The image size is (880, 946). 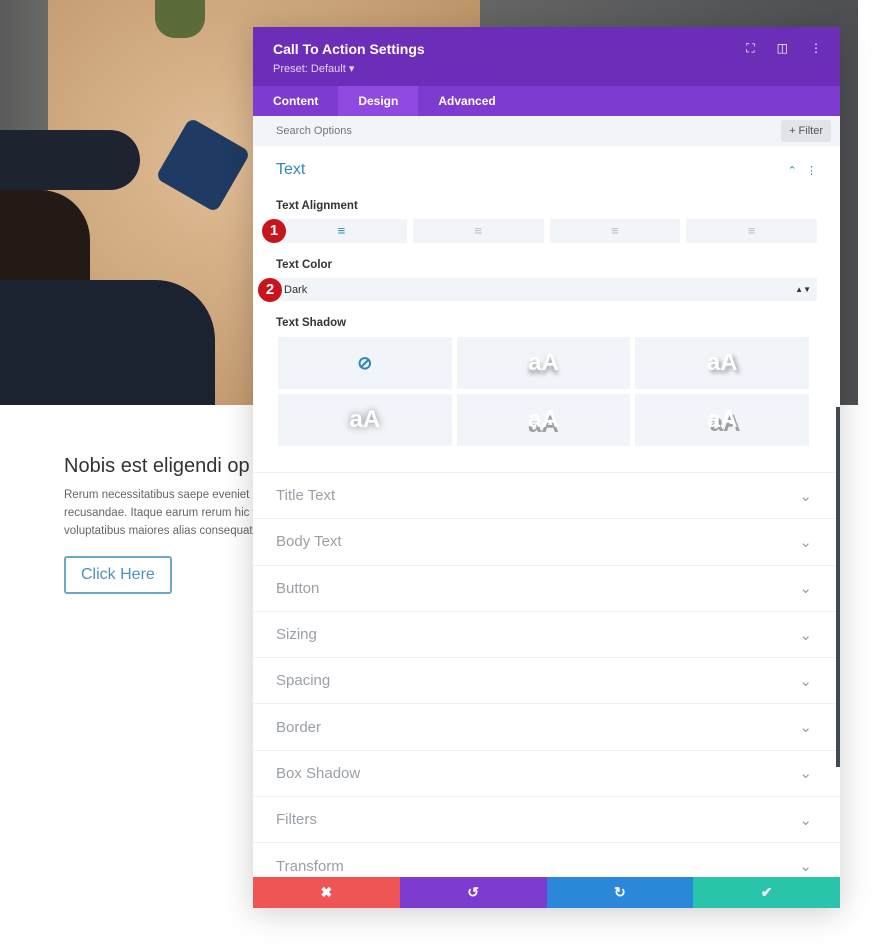 What do you see at coordinates (296, 289) in the screenshot?
I see `text-color-value: Dark` at bounding box center [296, 289].